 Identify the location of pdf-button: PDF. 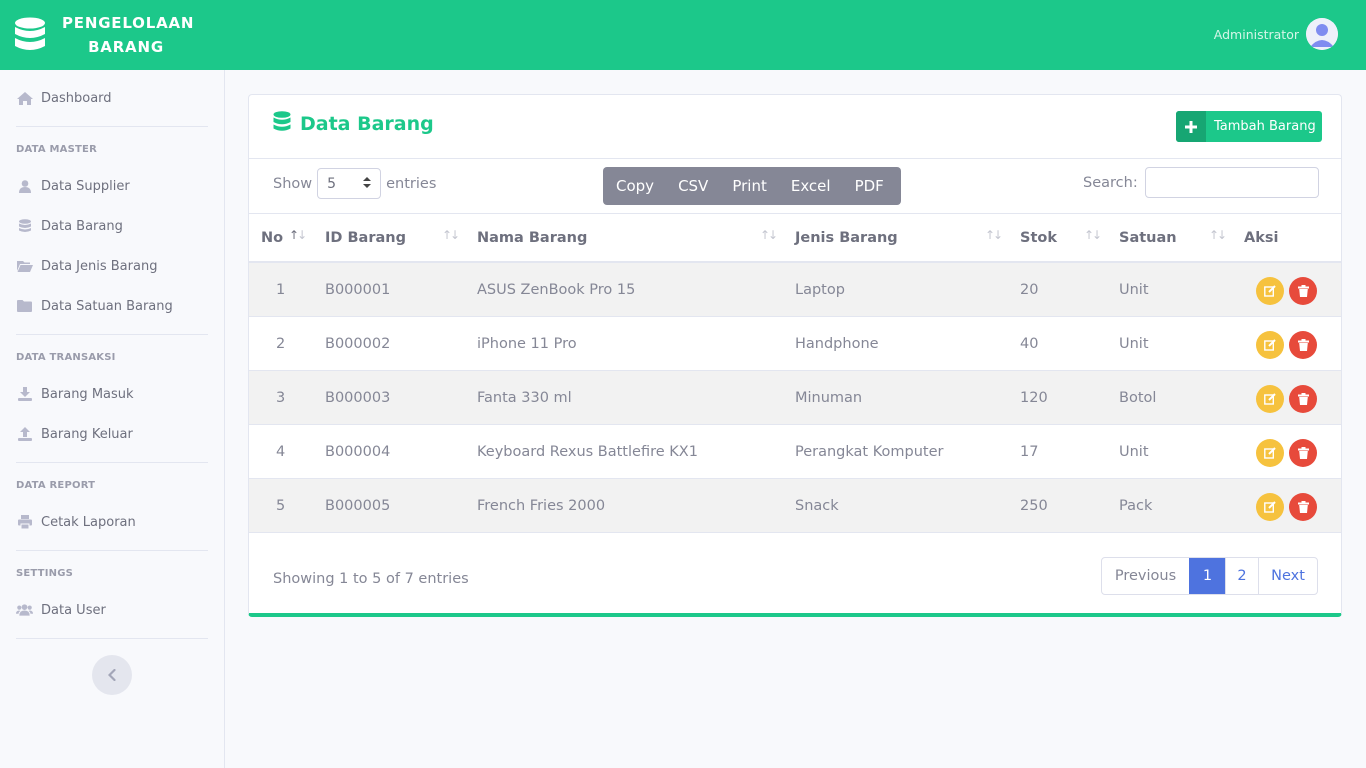
(869, 186).